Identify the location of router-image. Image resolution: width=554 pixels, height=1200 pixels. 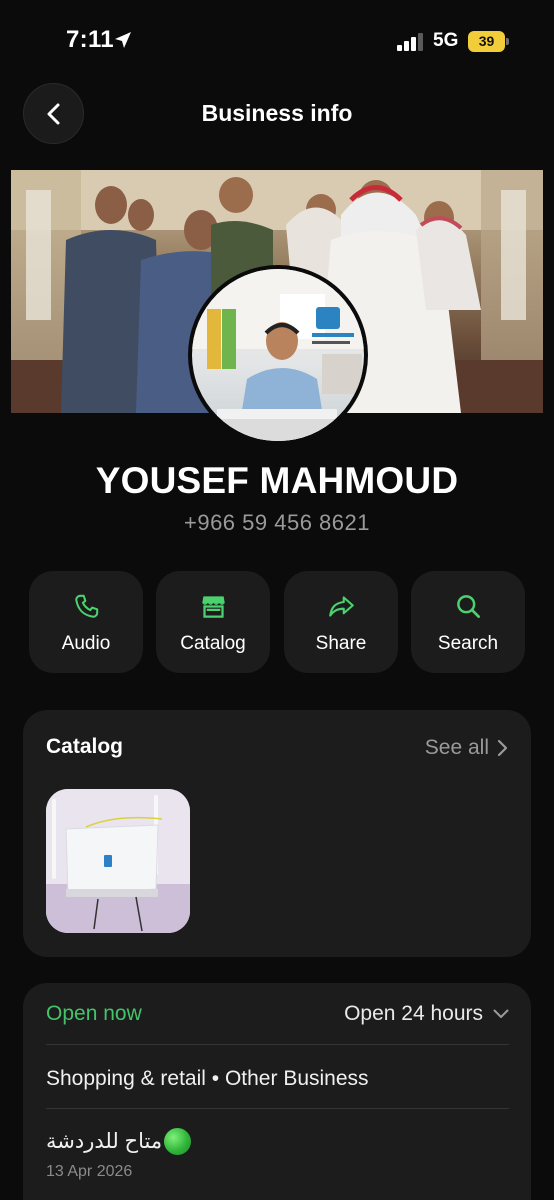
(118, 861).